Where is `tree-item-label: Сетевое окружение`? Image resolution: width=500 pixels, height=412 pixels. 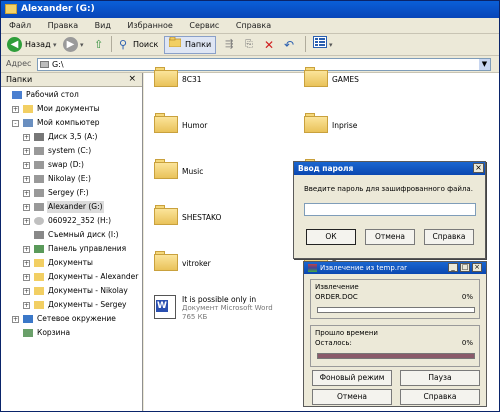 tree-item-label: Сетевое окружение is located at coordinates (76, 318).